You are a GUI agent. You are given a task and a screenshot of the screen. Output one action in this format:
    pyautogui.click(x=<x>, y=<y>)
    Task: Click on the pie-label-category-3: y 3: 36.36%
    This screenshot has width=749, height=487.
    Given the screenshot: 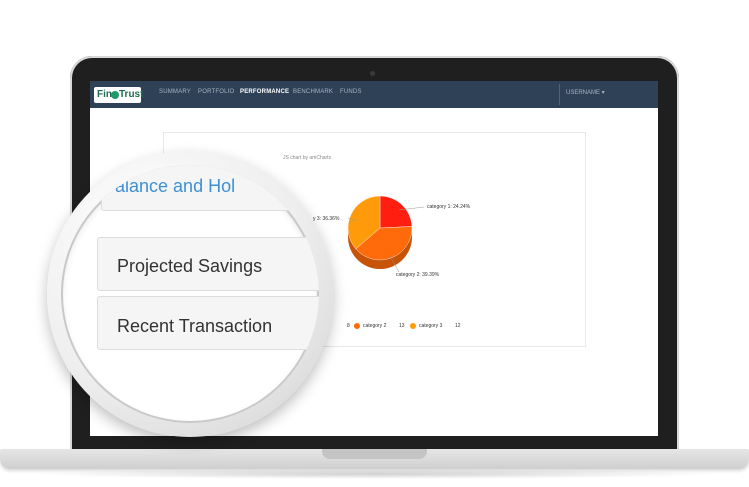 What is the action you would take?
    pyautogui.click(x=326, y=219)
    